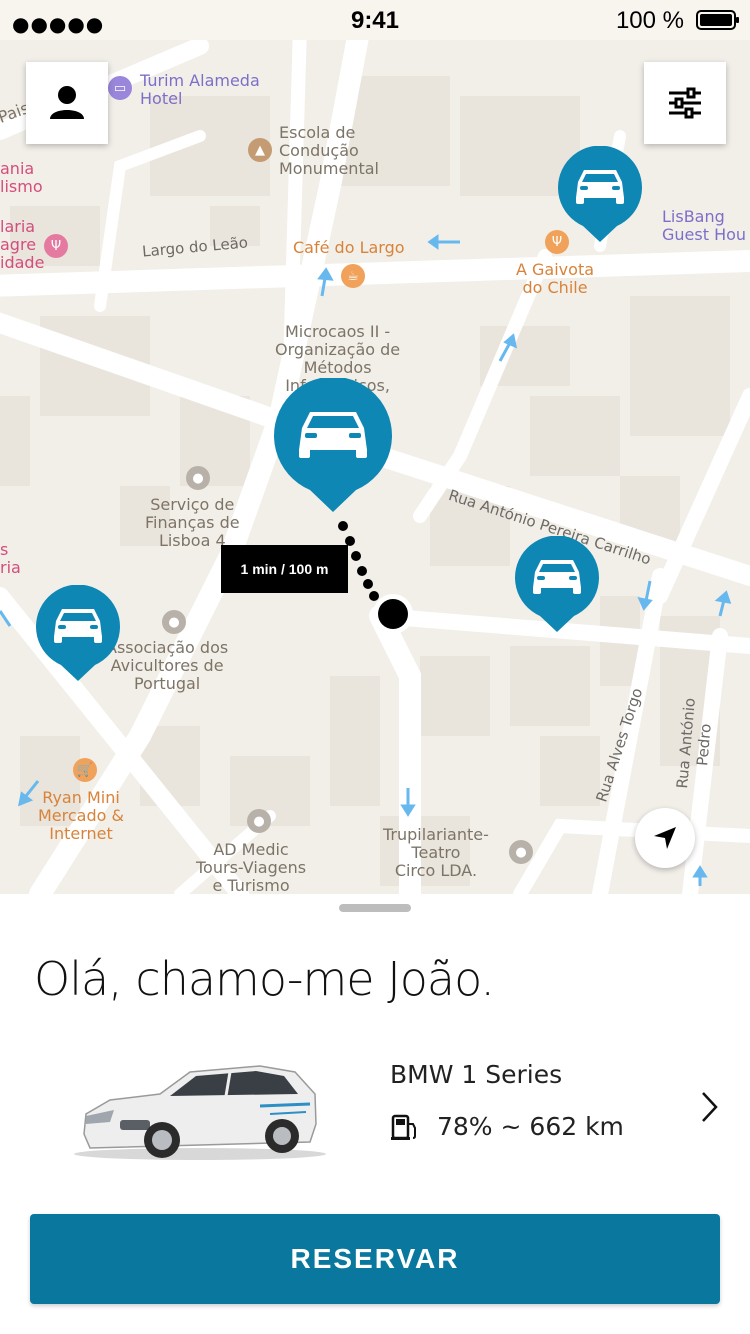 The height and width of the screenshot is (1334, 750). Describe the element at coordinates (403, 1127) in the screenshot. I see `fuel-pump-icon` at that location.